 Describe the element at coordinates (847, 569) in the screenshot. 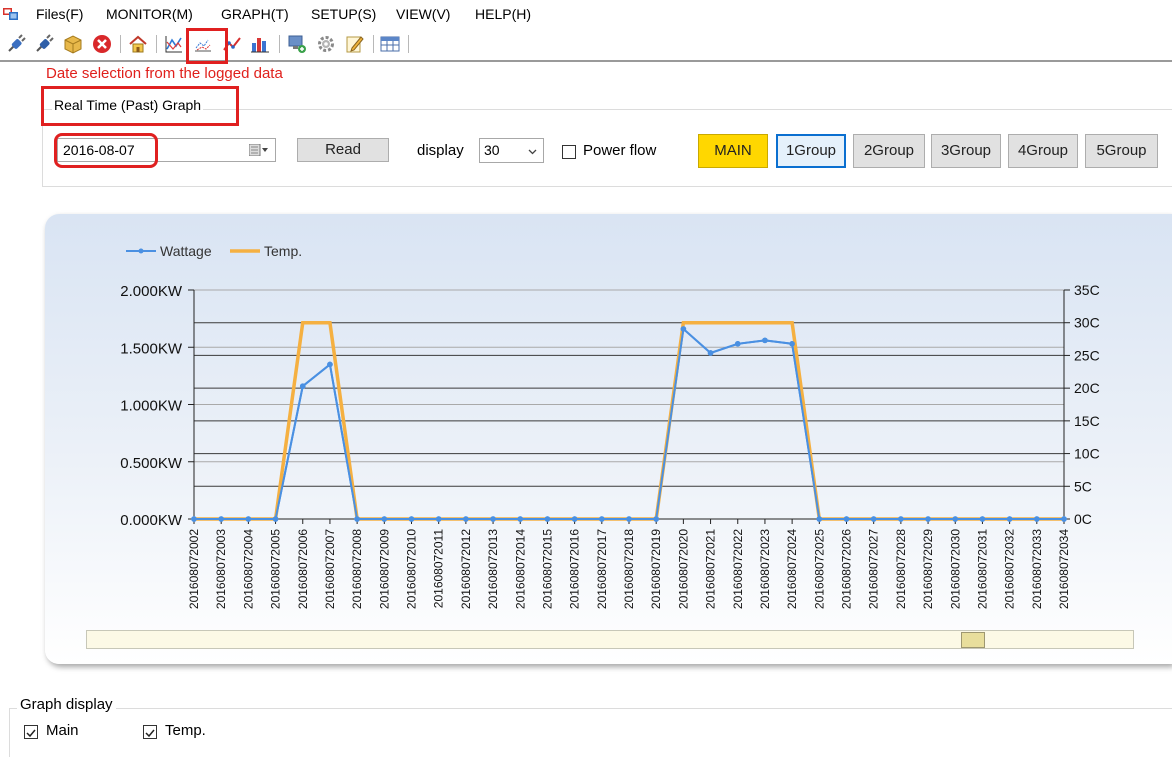

I see `x-tick-label: 201608072026` at that location.